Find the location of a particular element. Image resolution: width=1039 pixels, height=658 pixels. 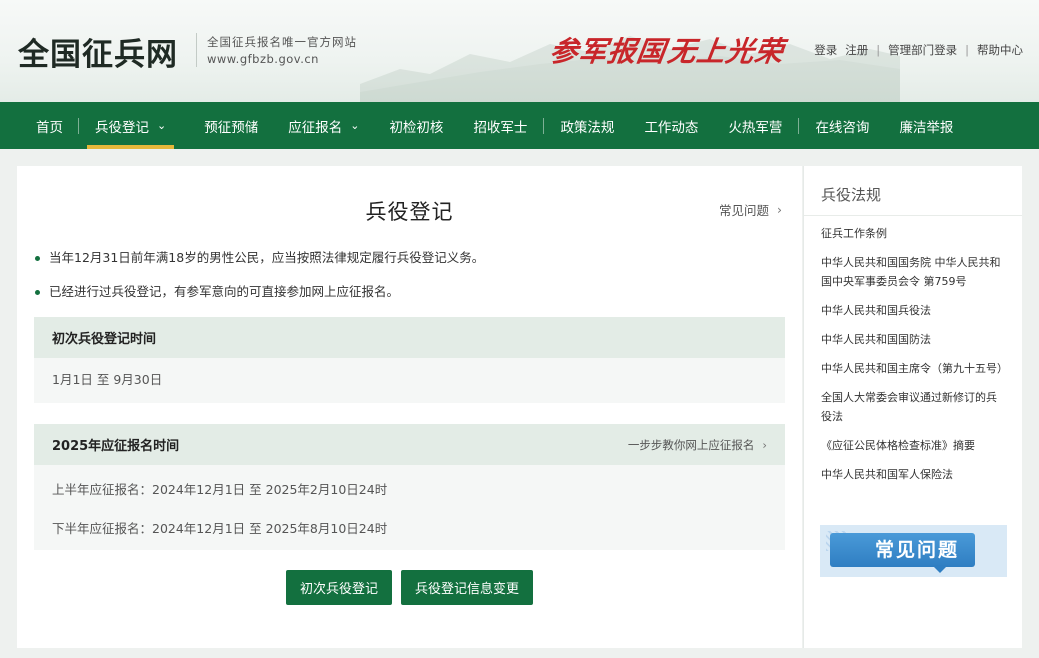

nav-label: 工作动态 is located at coordinates (671, 127).